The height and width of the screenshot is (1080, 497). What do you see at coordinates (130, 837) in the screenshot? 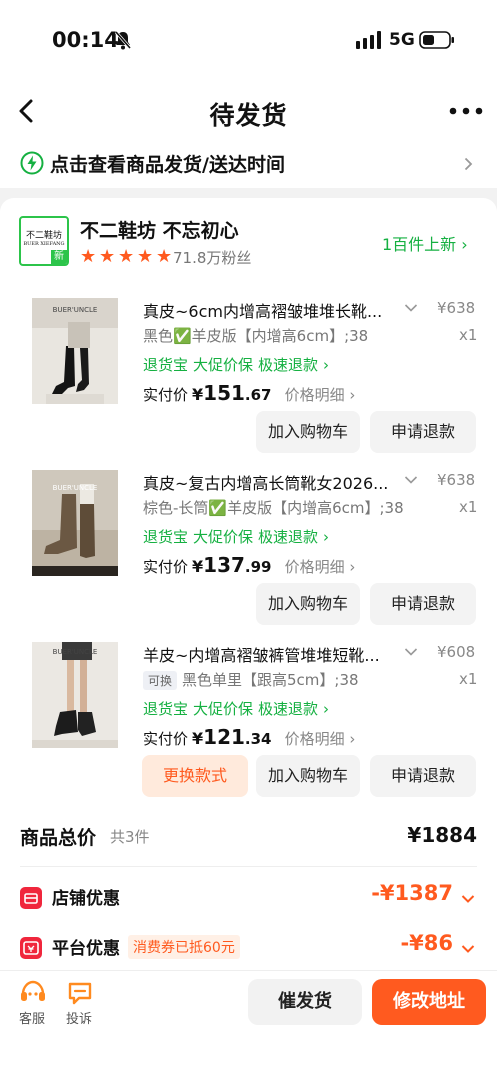
I see `total-count: 共3件` at bounding box center [130, 837].